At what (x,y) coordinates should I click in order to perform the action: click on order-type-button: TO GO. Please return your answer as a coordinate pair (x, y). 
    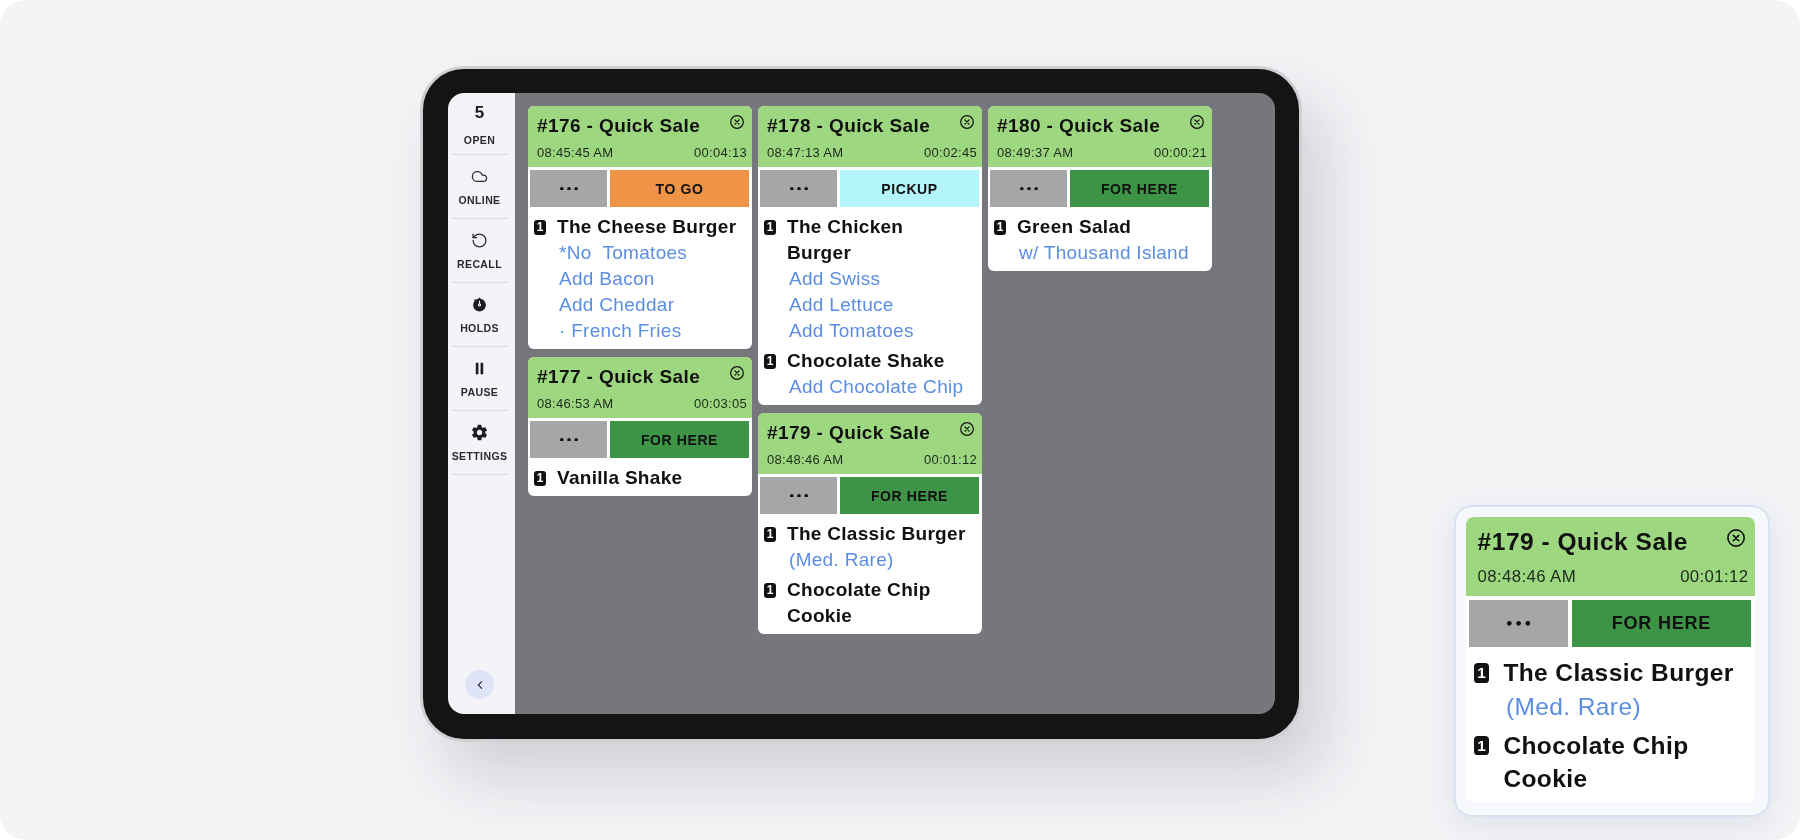
    Looking at the image, I should click on (679, 188).